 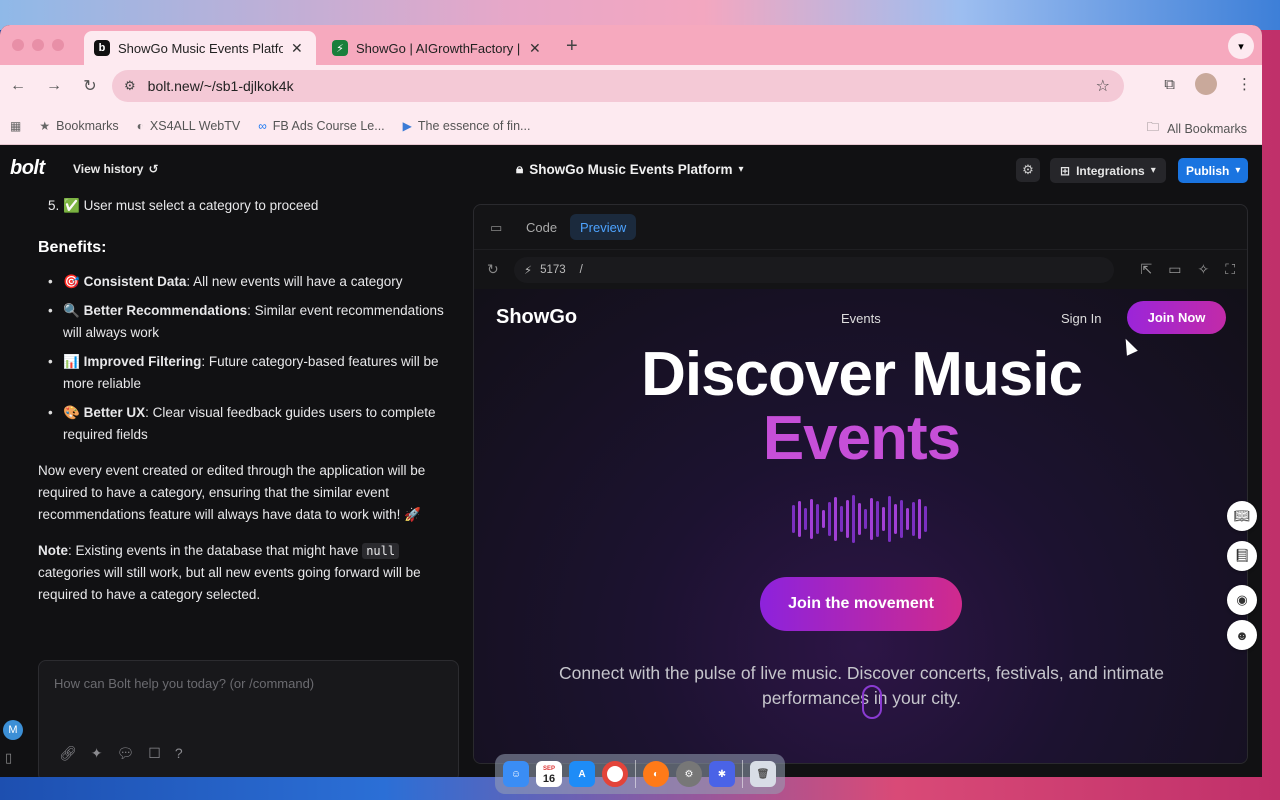 I want to click on star-icon: ★, so click(x=45, y=125).